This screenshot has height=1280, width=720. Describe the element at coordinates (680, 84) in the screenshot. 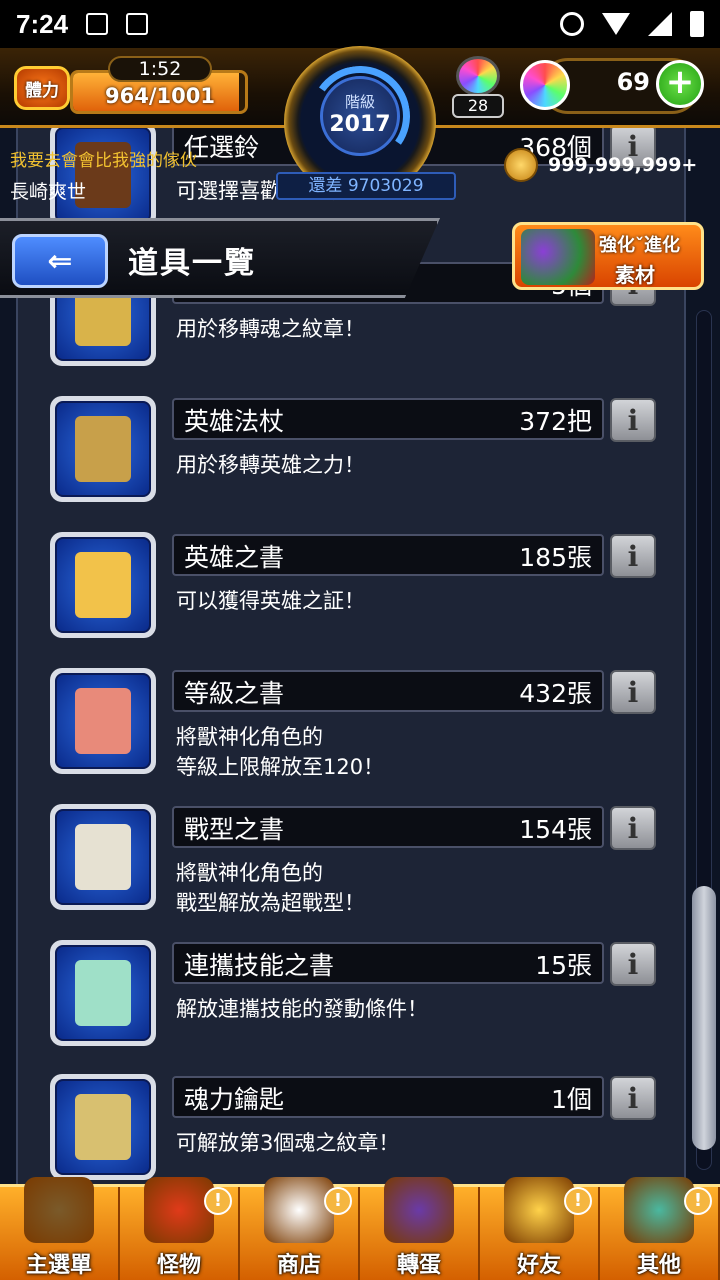

I see `add-orb-button: +` at that location.